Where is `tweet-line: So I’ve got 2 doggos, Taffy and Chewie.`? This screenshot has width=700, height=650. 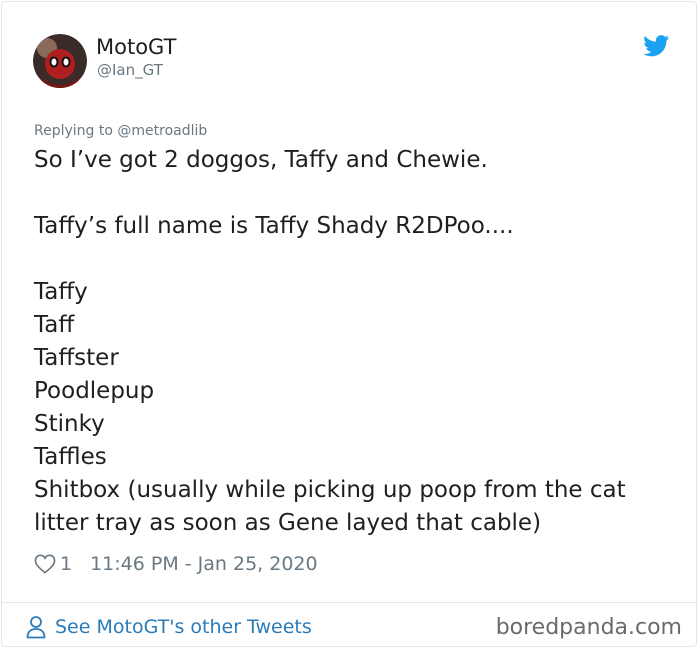 tweet-line: So I’ve got 2 doggos, Taffy and Chewie. is located at coordinates (261, 160).